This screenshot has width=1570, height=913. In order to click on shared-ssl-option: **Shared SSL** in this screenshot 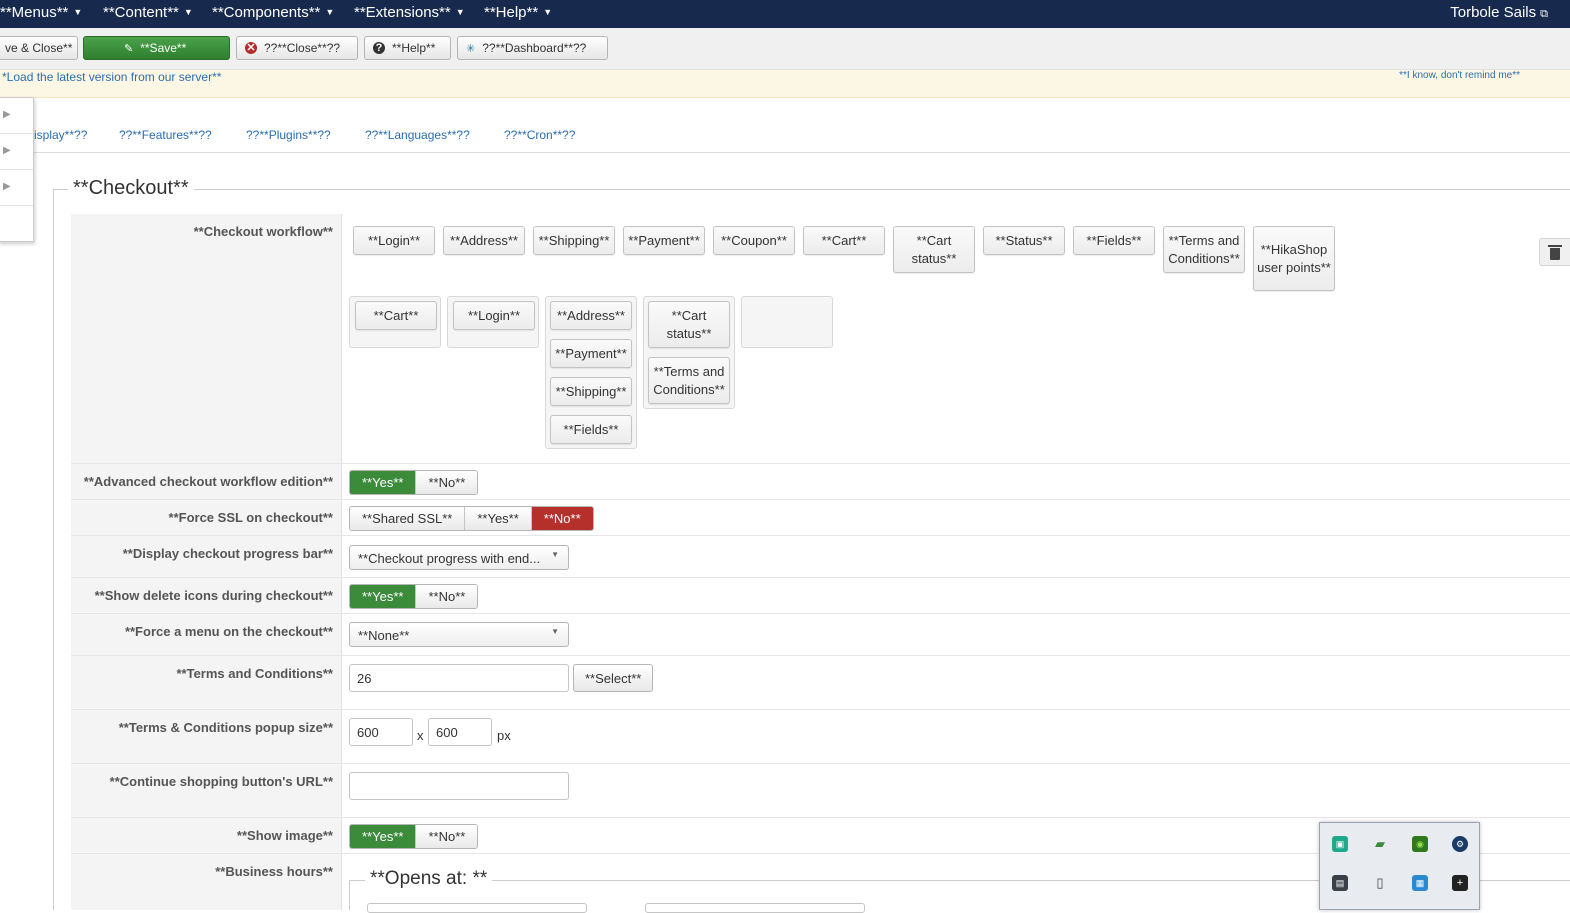, I will do `click(408, 518)`.